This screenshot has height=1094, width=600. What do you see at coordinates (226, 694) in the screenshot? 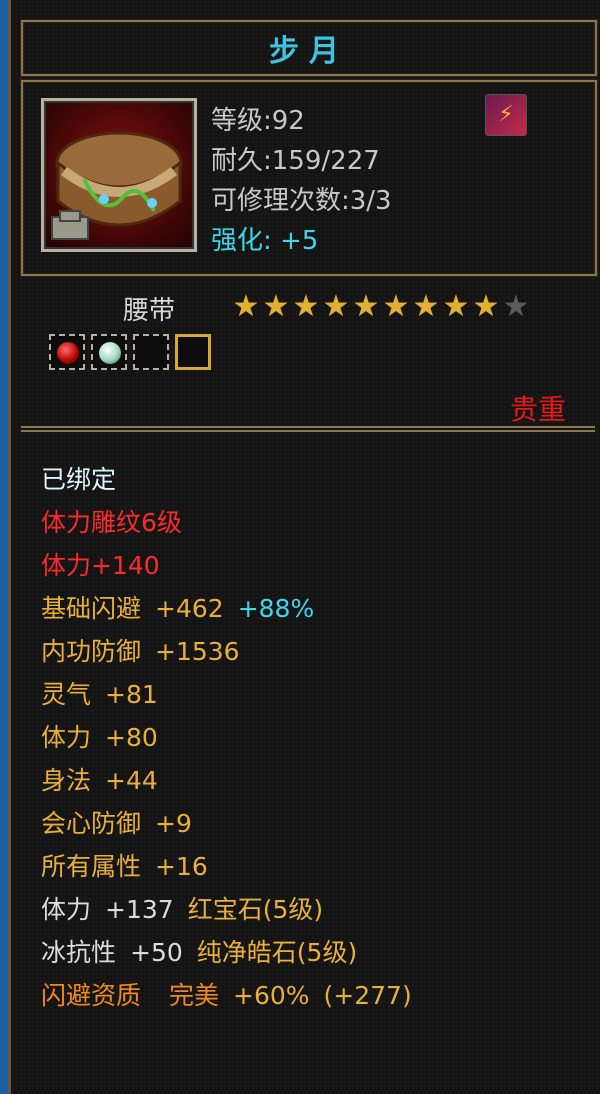
I see `spirit-line: 灵气 +81` at bounding box center [226, 694].